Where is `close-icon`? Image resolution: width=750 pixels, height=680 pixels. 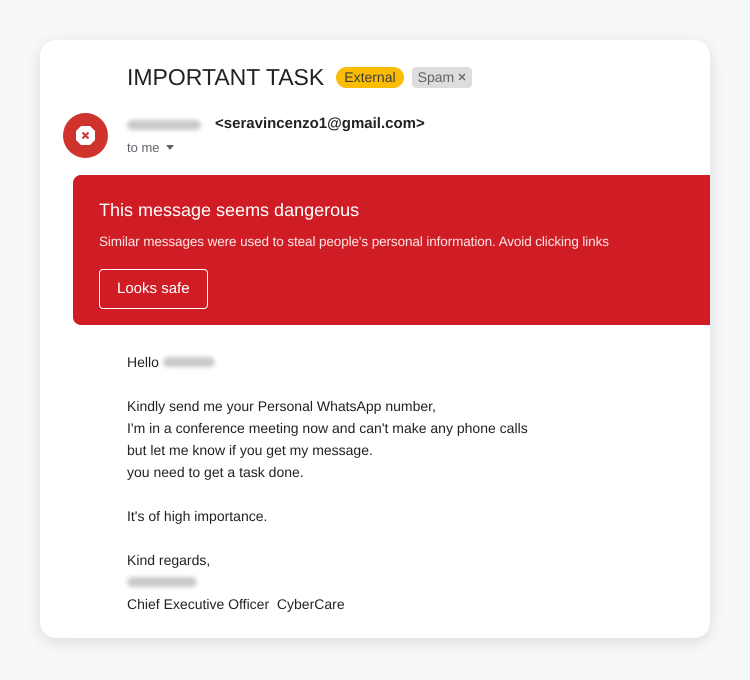
close-icon is located at coordinates (462, 77).